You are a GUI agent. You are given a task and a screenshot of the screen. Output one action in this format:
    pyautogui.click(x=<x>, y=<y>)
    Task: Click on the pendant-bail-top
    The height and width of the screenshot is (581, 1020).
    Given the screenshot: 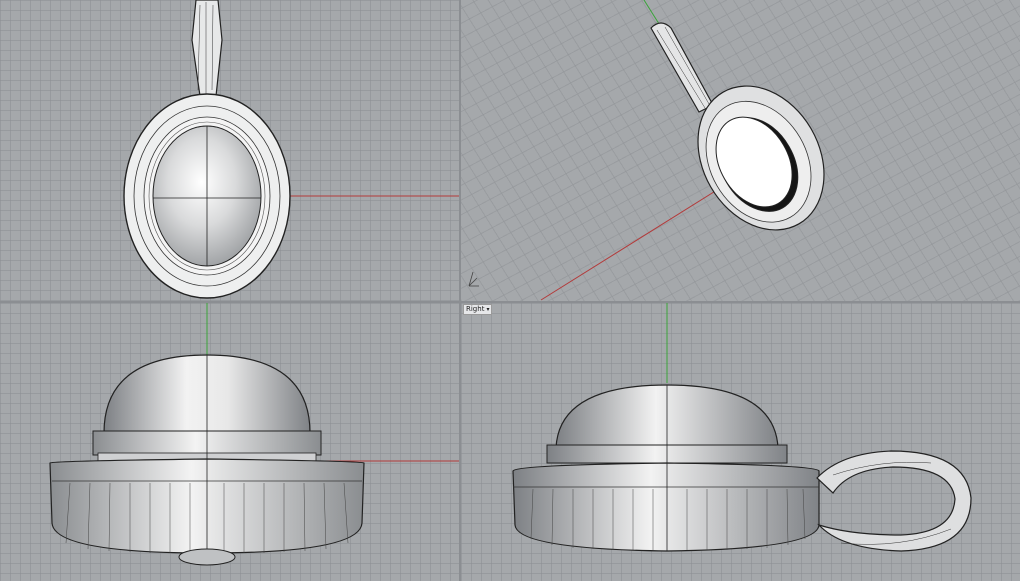 What is the action you would take?
    pyautogui.click(x=207, y=48)
    